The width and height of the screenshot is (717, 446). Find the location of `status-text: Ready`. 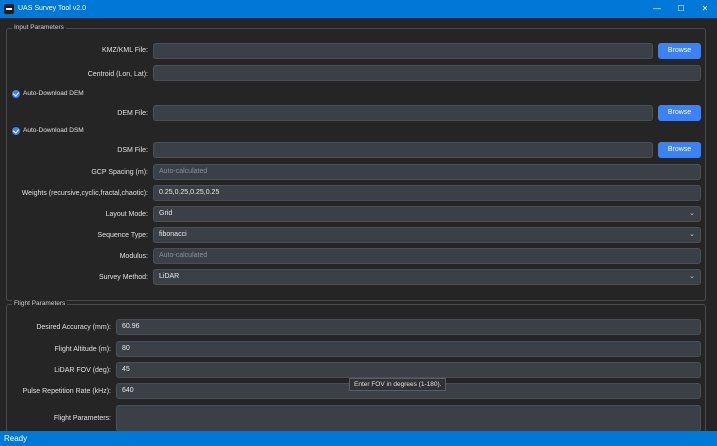

status-text: Ready is located at coordinates (16, 438).